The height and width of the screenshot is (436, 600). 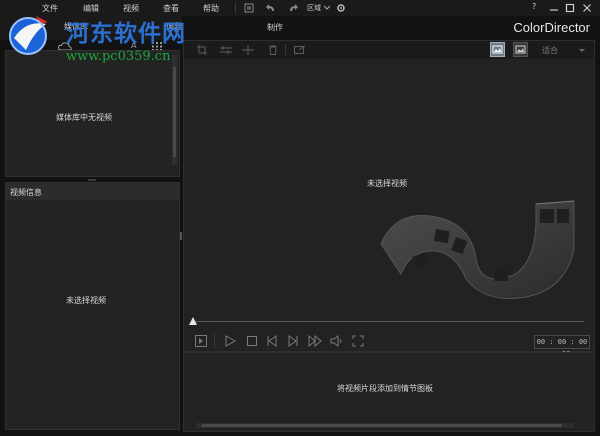 I want to click on watermark-brand: 河东软件网, so click(x=126, y=34).